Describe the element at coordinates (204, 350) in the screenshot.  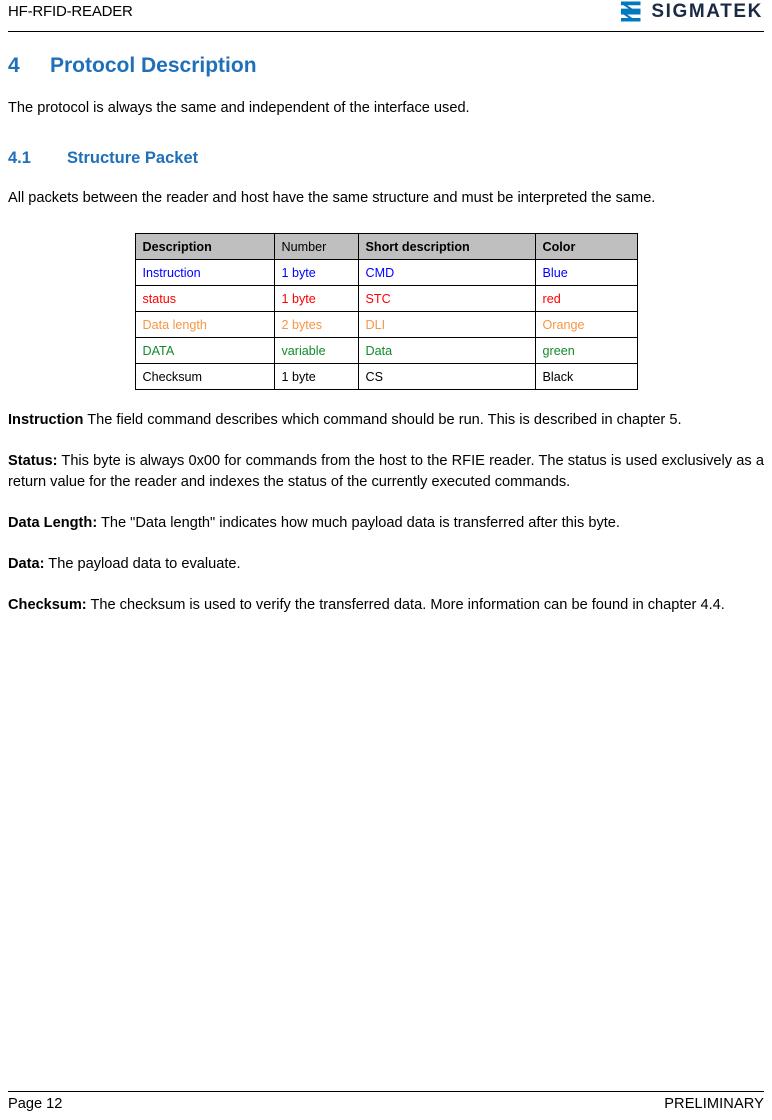
I see `cell-description: DATA` at that location.